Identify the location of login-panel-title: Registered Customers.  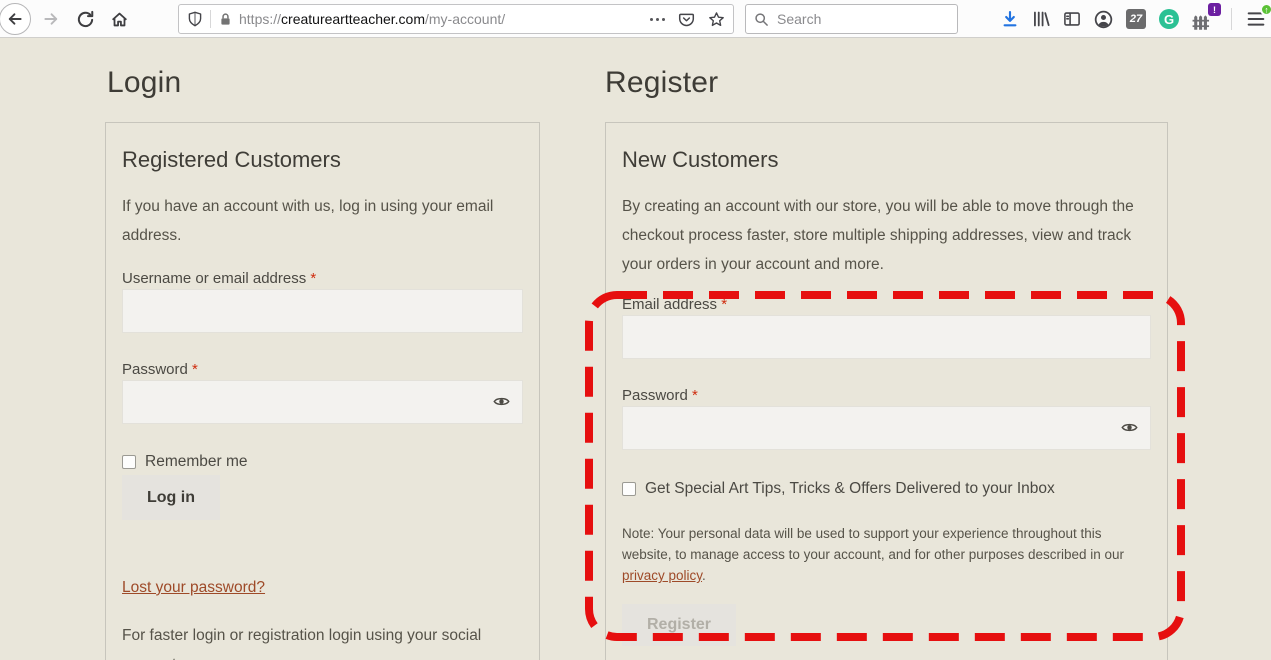
(231, 159).